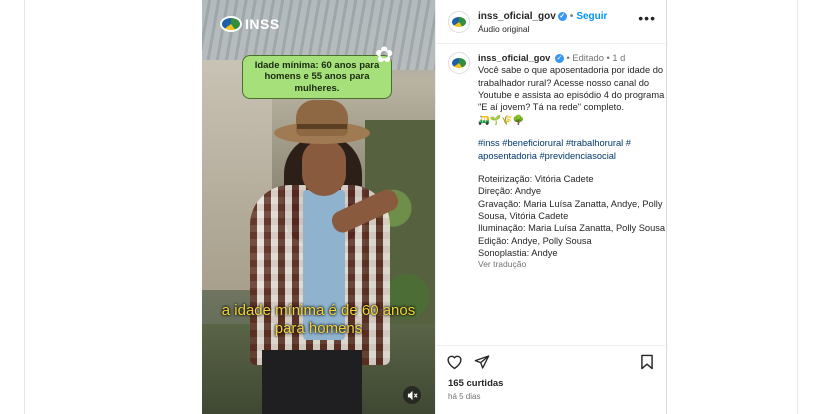  What do you see at coordinates (536, 178) in the screenshot?
I see `credit-line: Roteirização: Vitória Cadete` at bounding box center [536, 178].